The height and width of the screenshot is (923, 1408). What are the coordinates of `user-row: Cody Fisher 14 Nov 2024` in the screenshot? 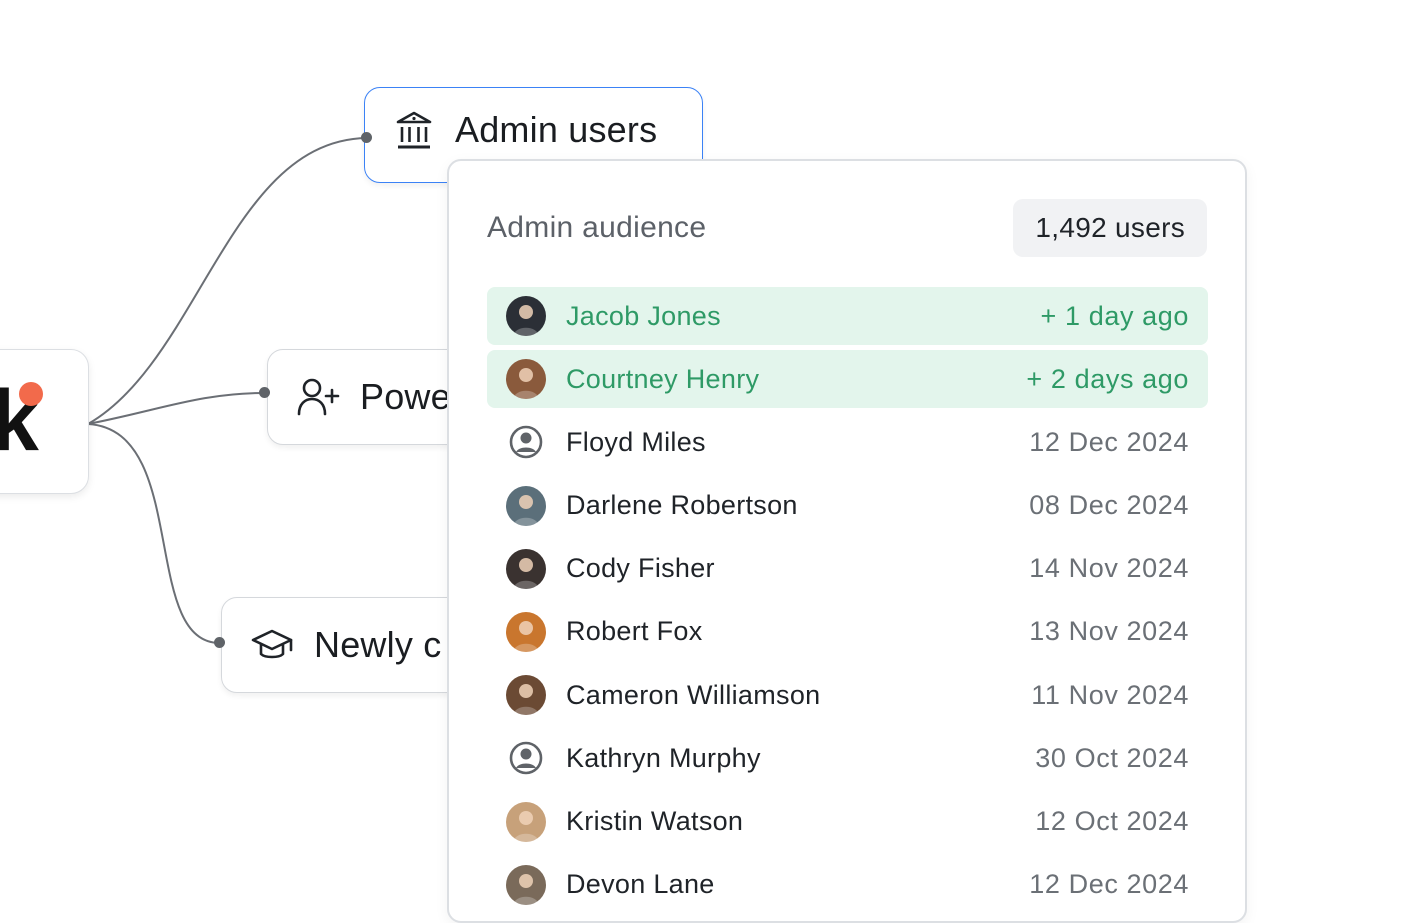 It's located at (847, 569).